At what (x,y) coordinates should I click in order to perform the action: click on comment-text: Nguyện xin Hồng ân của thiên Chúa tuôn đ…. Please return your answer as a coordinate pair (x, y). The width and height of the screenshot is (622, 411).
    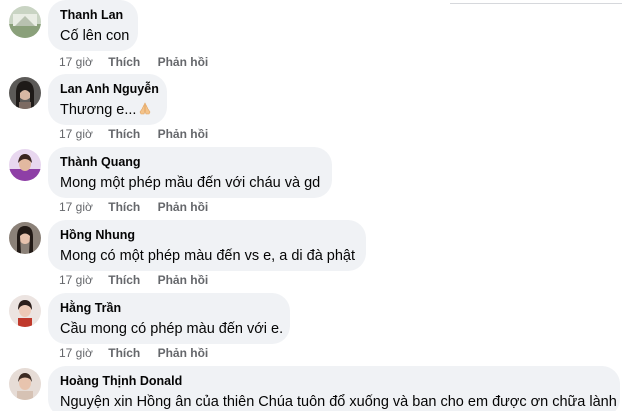
    Looking at the image, I should click on (338, 402).